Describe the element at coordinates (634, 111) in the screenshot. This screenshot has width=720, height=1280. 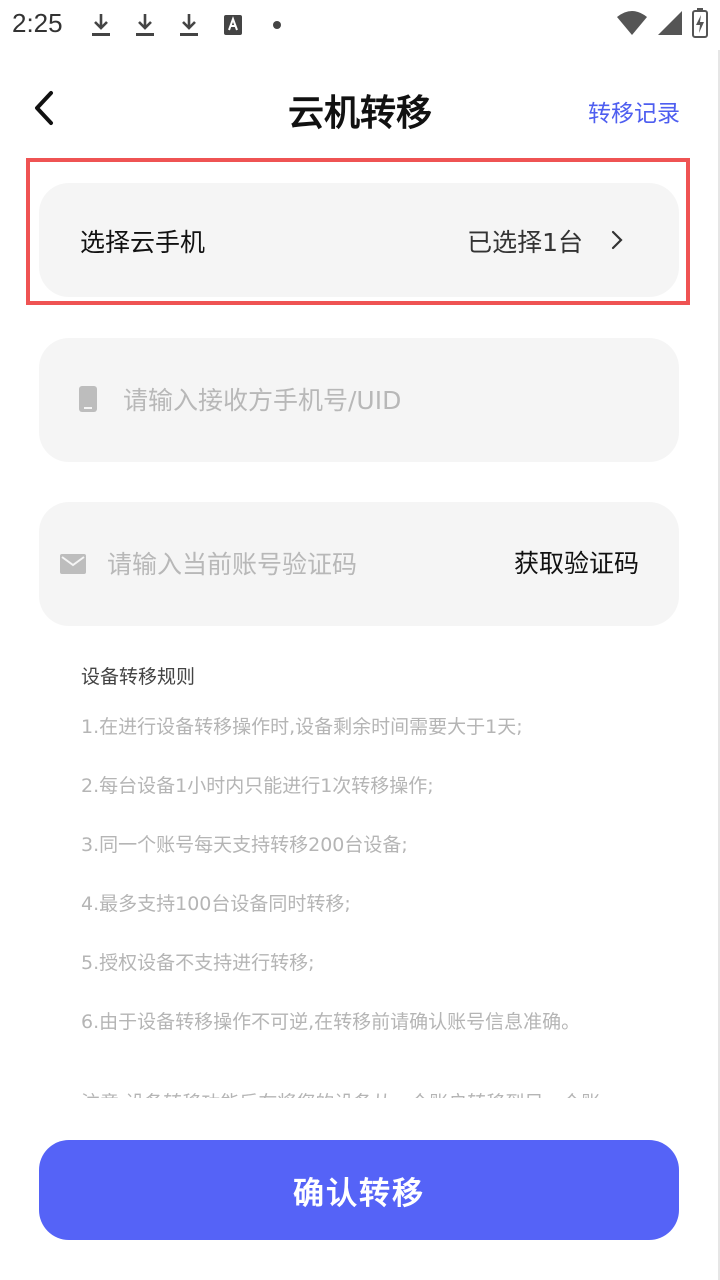
I see `transfer-history-link: 转移记录` at that location.